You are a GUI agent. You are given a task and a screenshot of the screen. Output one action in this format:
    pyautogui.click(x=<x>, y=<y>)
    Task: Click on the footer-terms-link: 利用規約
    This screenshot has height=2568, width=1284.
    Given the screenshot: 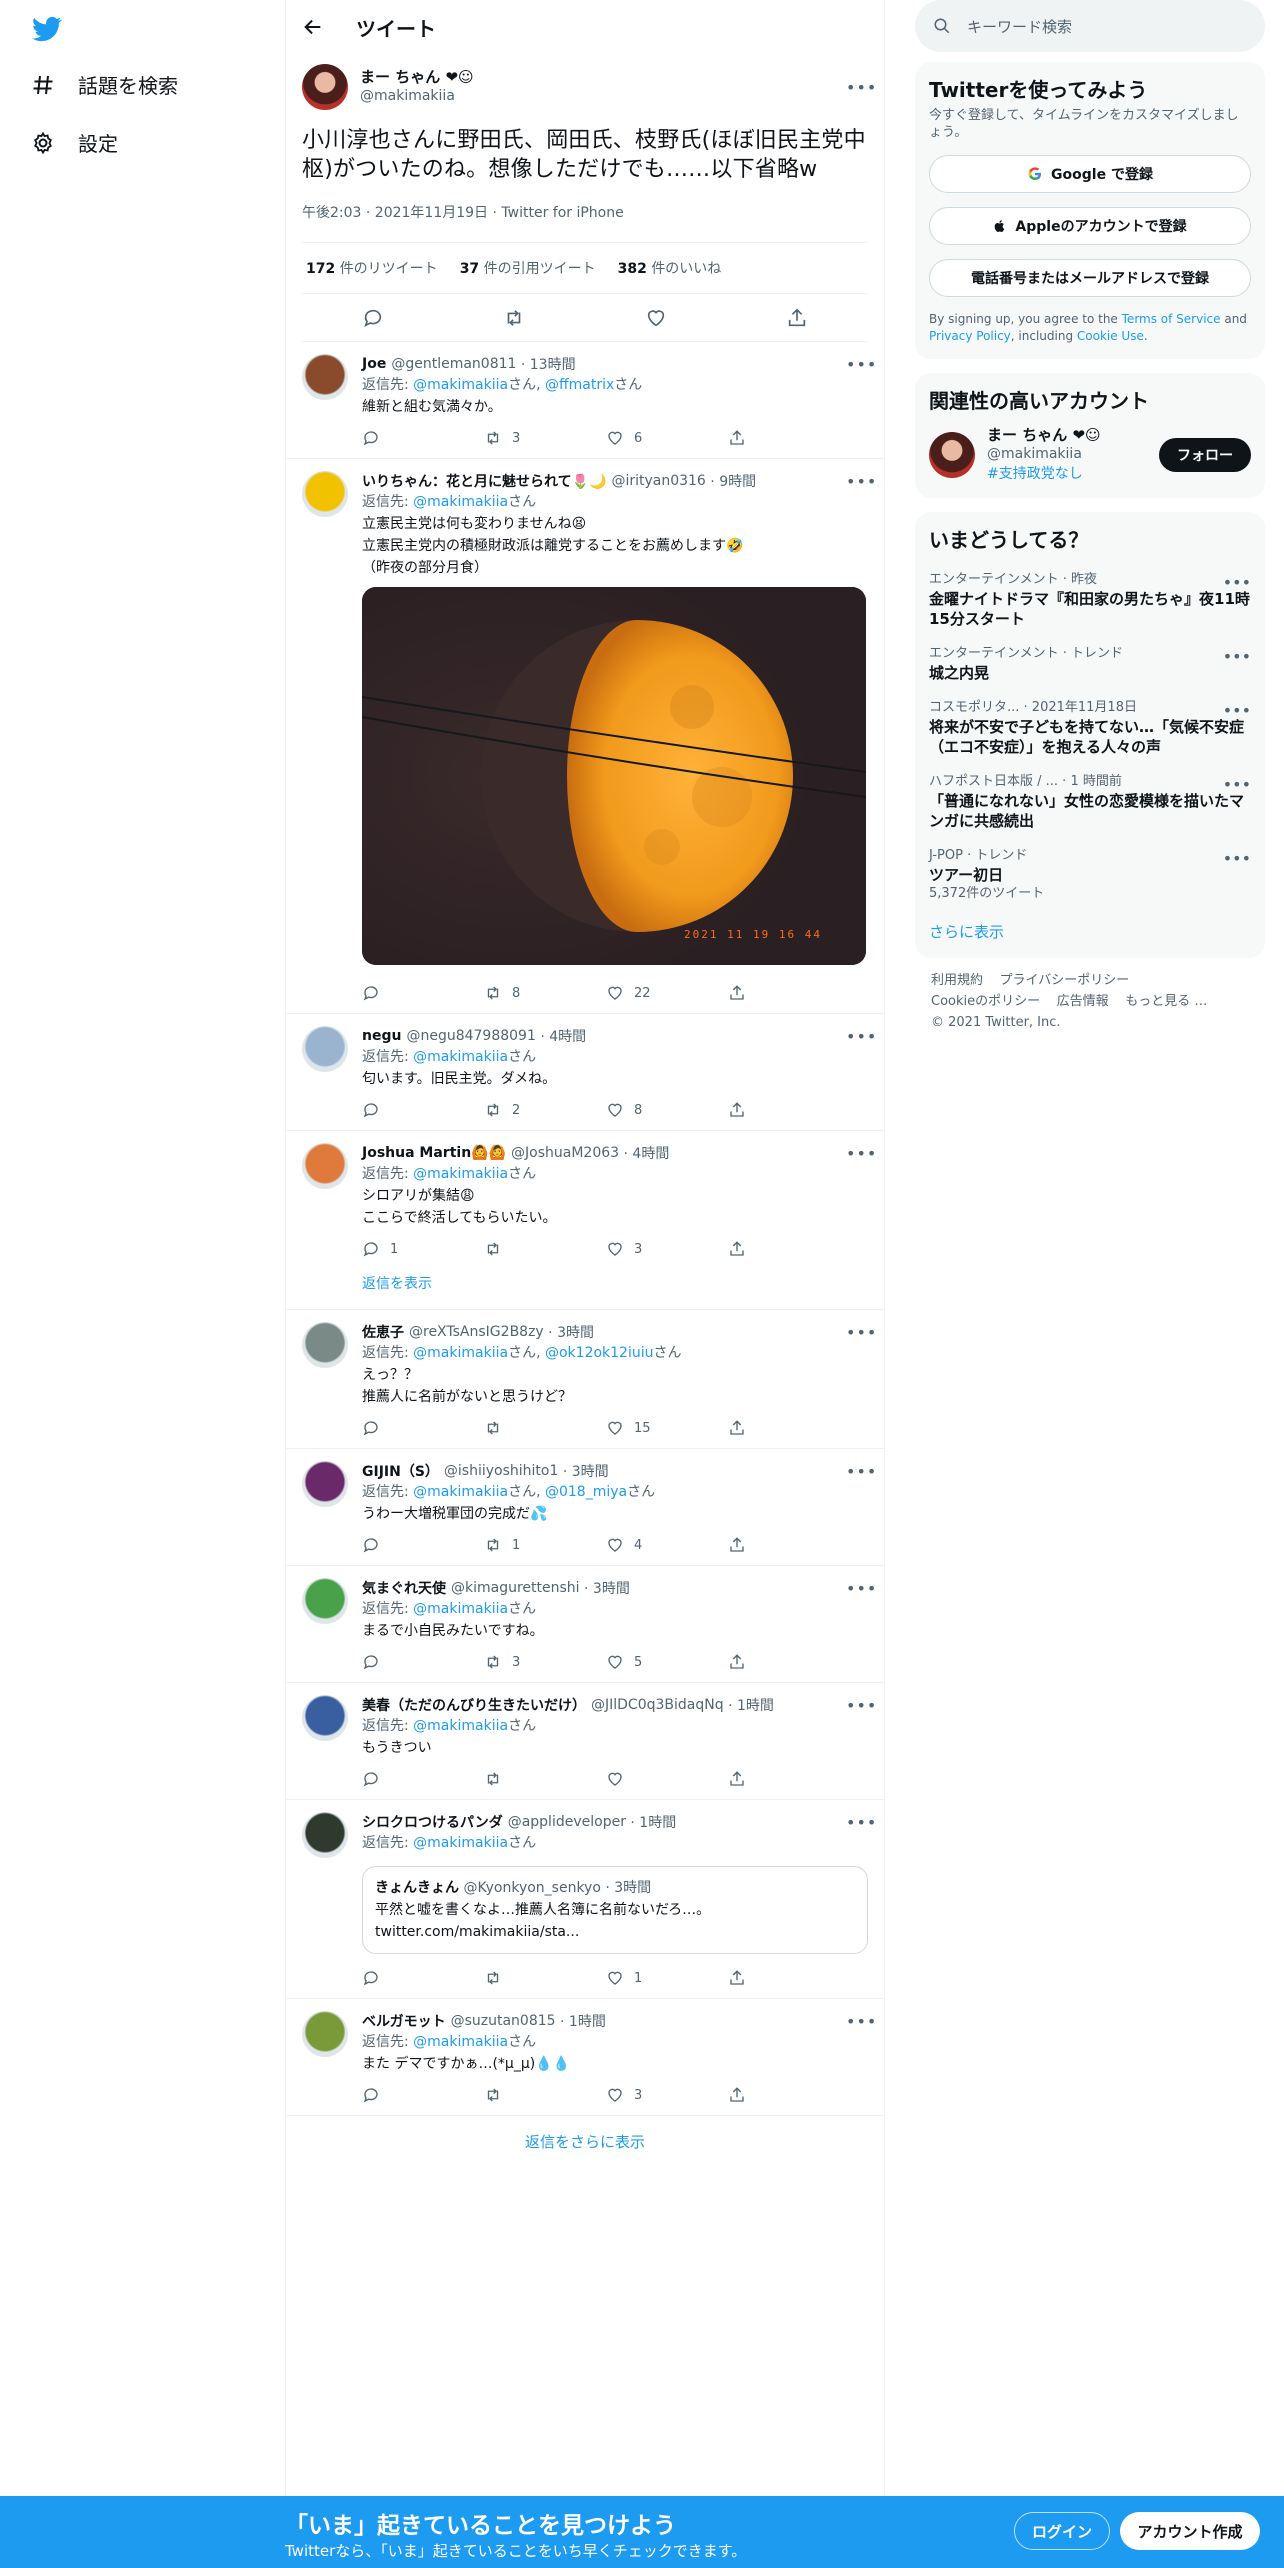 What is the action you would take?
    pyautogui.click(x=957, y=980)
    